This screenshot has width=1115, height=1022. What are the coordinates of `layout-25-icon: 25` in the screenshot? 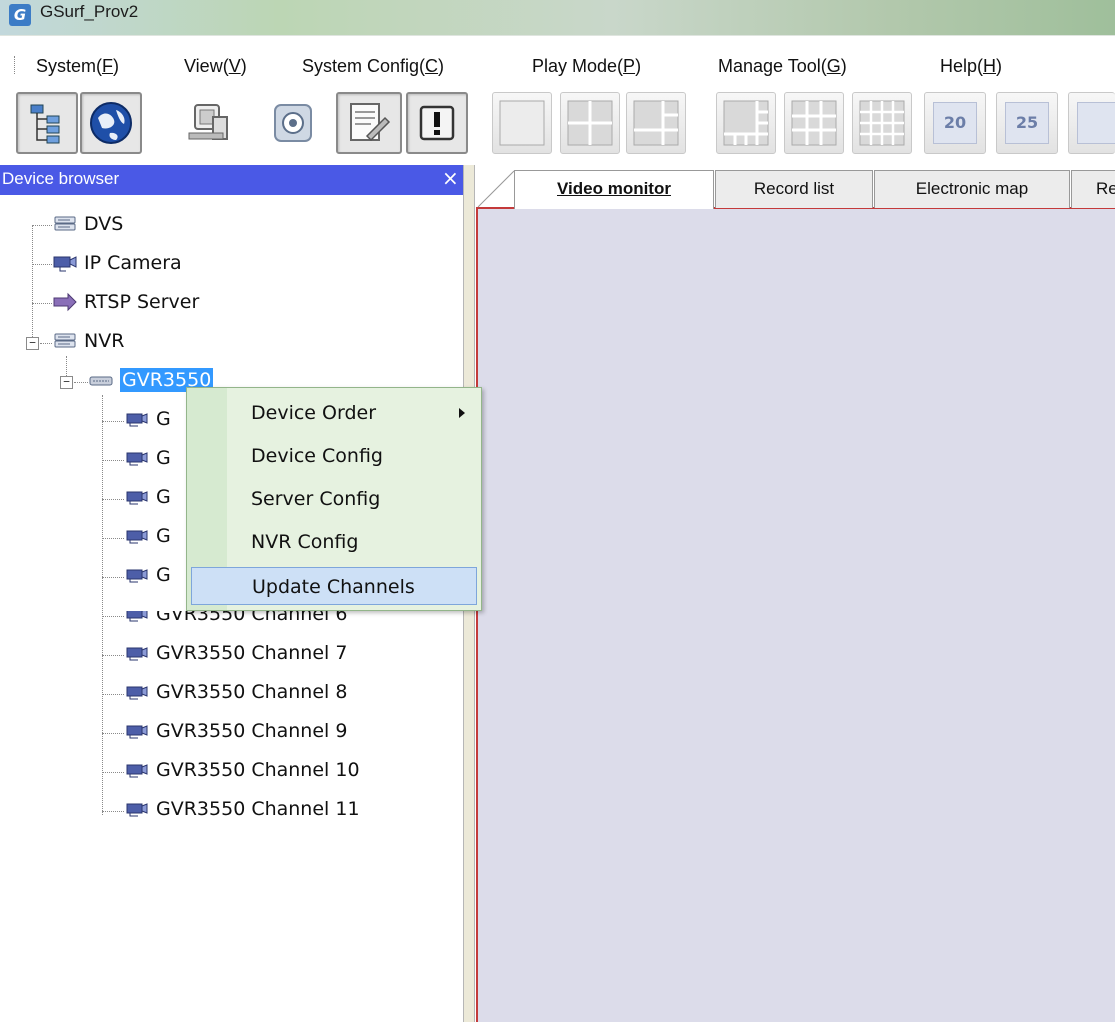 It's located at (1027, 123).